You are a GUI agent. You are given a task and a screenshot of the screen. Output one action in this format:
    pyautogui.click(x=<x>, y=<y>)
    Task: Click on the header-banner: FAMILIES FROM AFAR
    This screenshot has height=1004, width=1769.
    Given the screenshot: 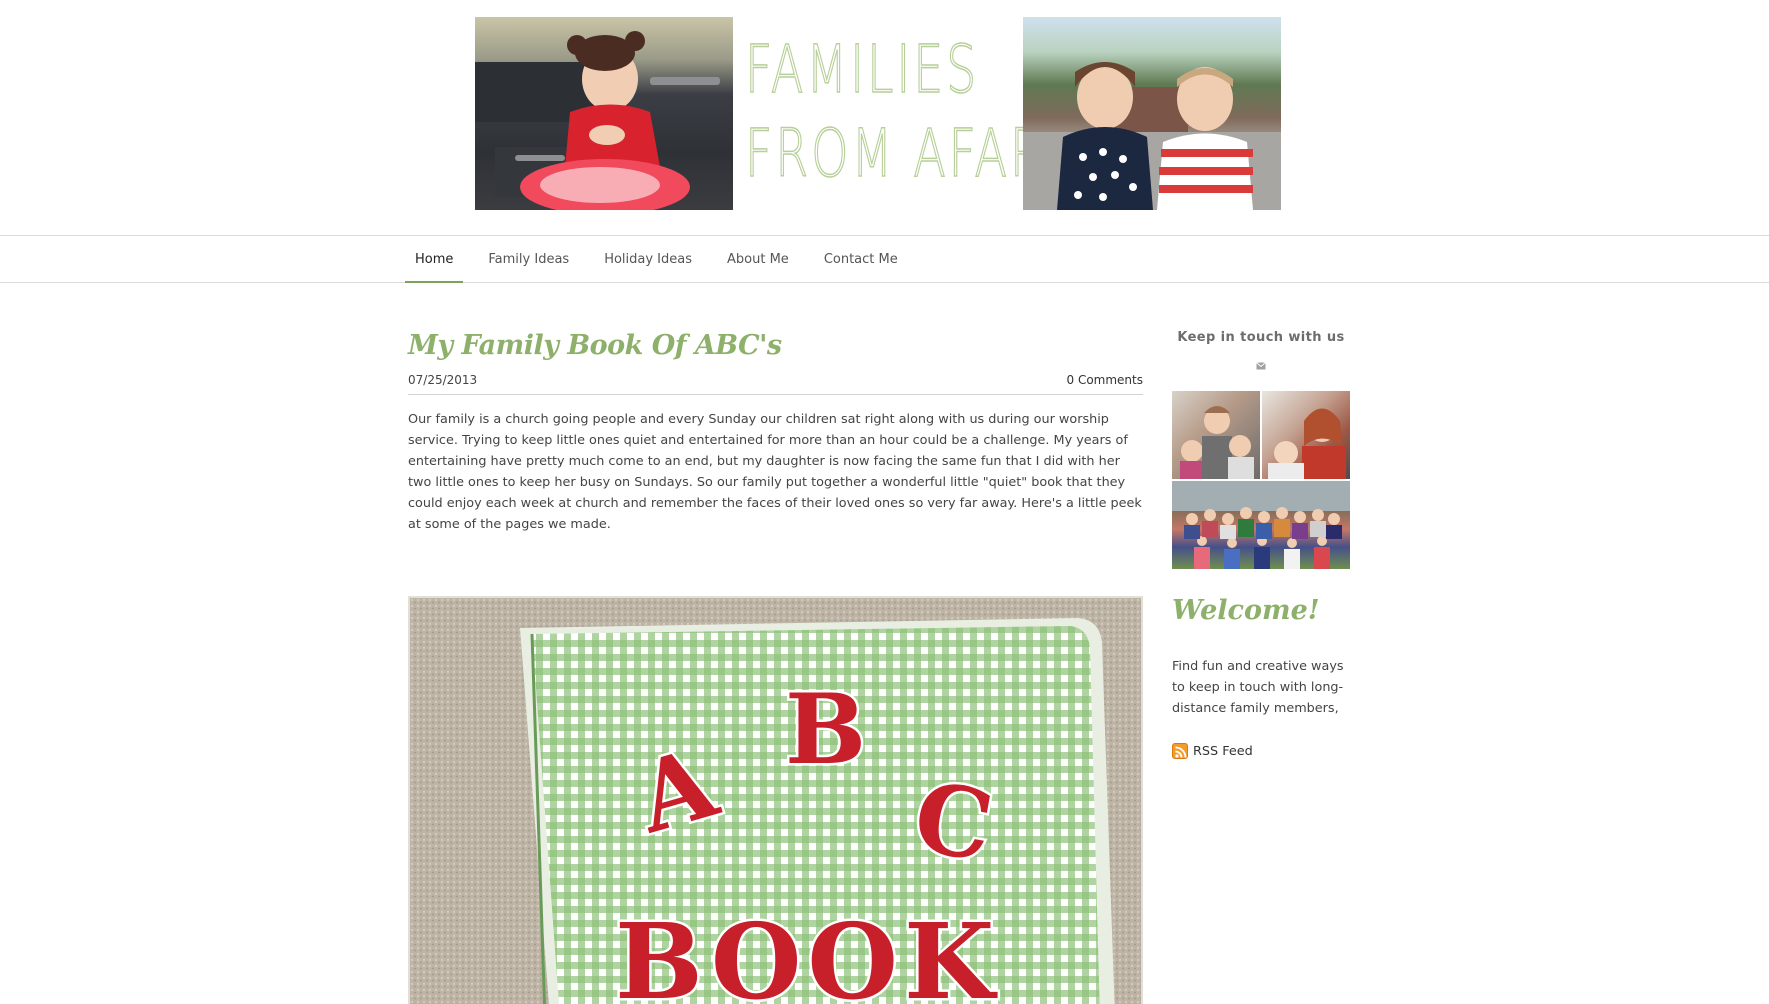 What is the action you would take?
    pyautogui.click(x=878, y=113)
    